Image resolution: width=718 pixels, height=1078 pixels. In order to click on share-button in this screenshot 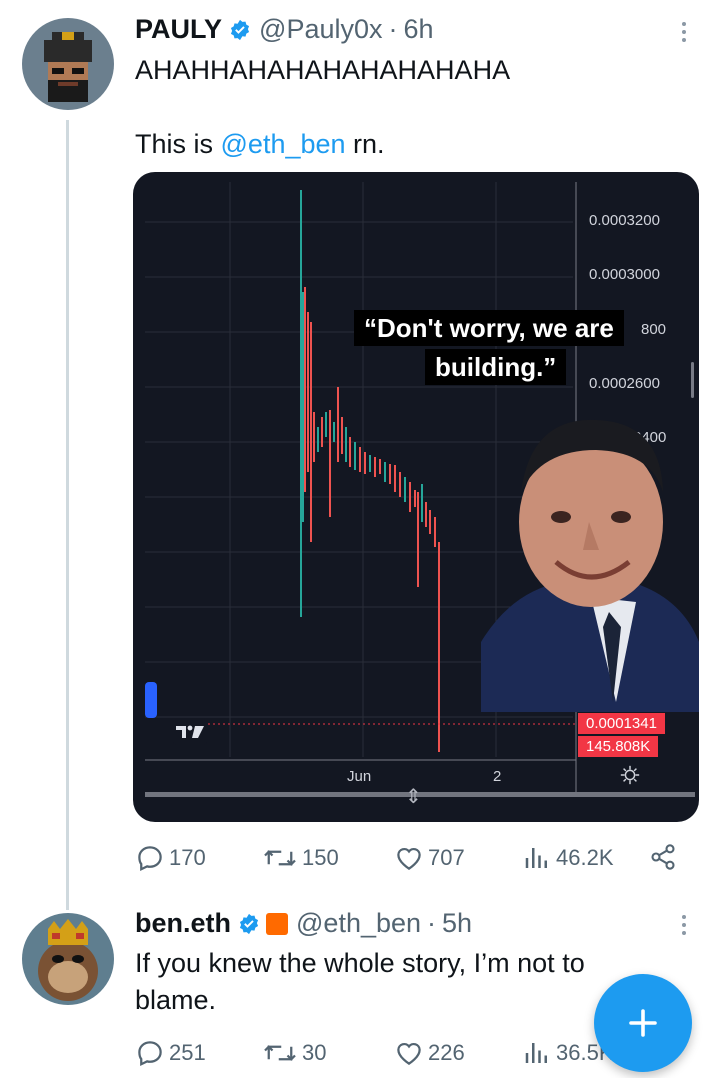, I will do `click(663, 857)`.